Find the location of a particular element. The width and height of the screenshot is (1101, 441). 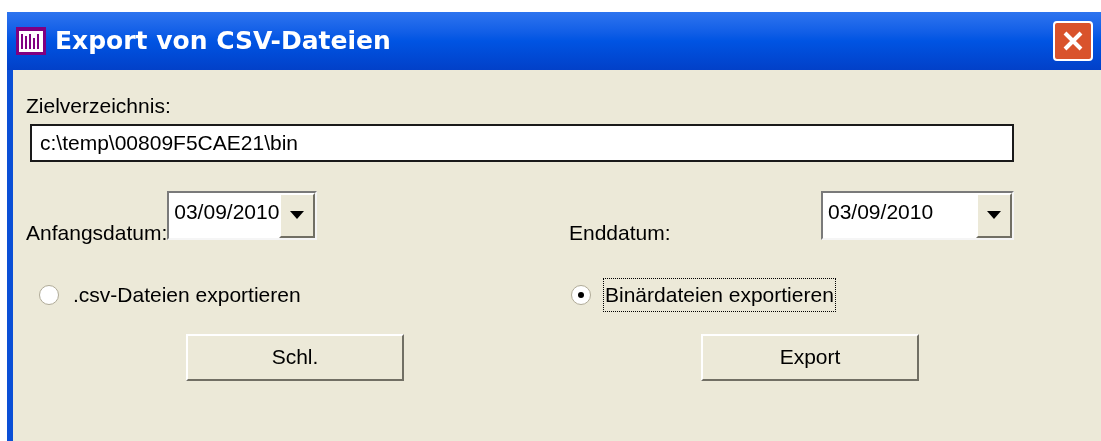

radio-label: .csv-Dateien exportieren is located at coordinates (187, 295).